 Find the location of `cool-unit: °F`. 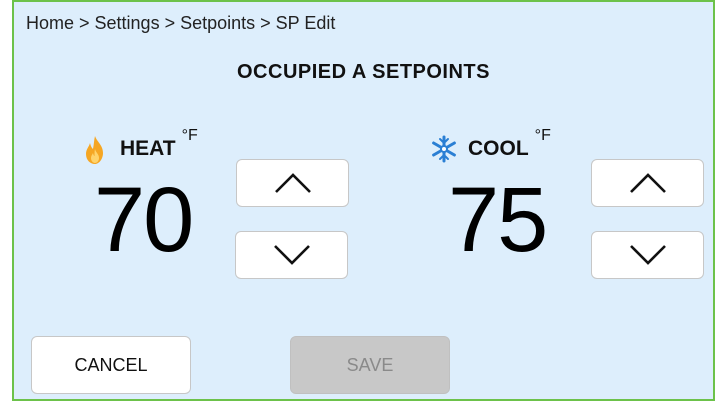

cool-unit: °F is located at coordinates (542, 135).